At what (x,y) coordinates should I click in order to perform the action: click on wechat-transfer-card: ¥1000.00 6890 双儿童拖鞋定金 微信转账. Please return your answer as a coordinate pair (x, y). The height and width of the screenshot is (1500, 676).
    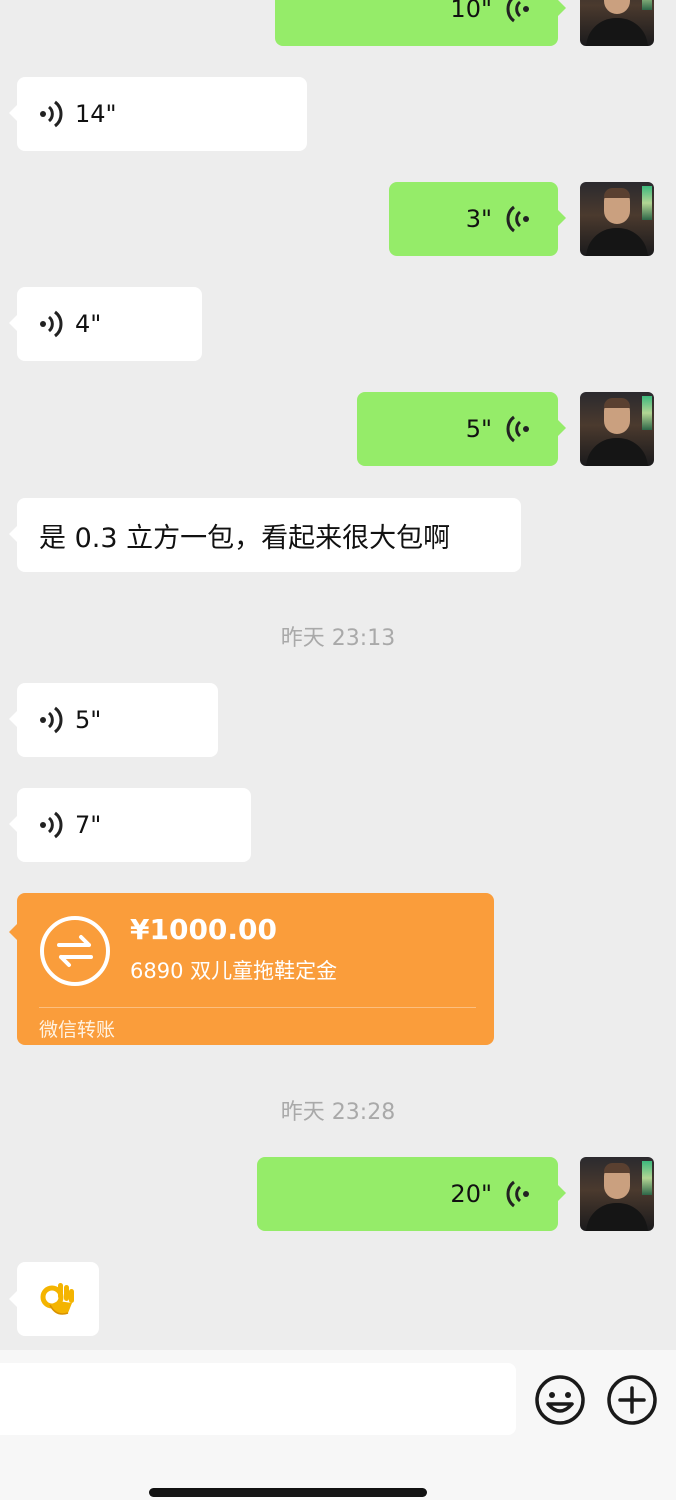
    Looking at the image, I should click on (251, 969).